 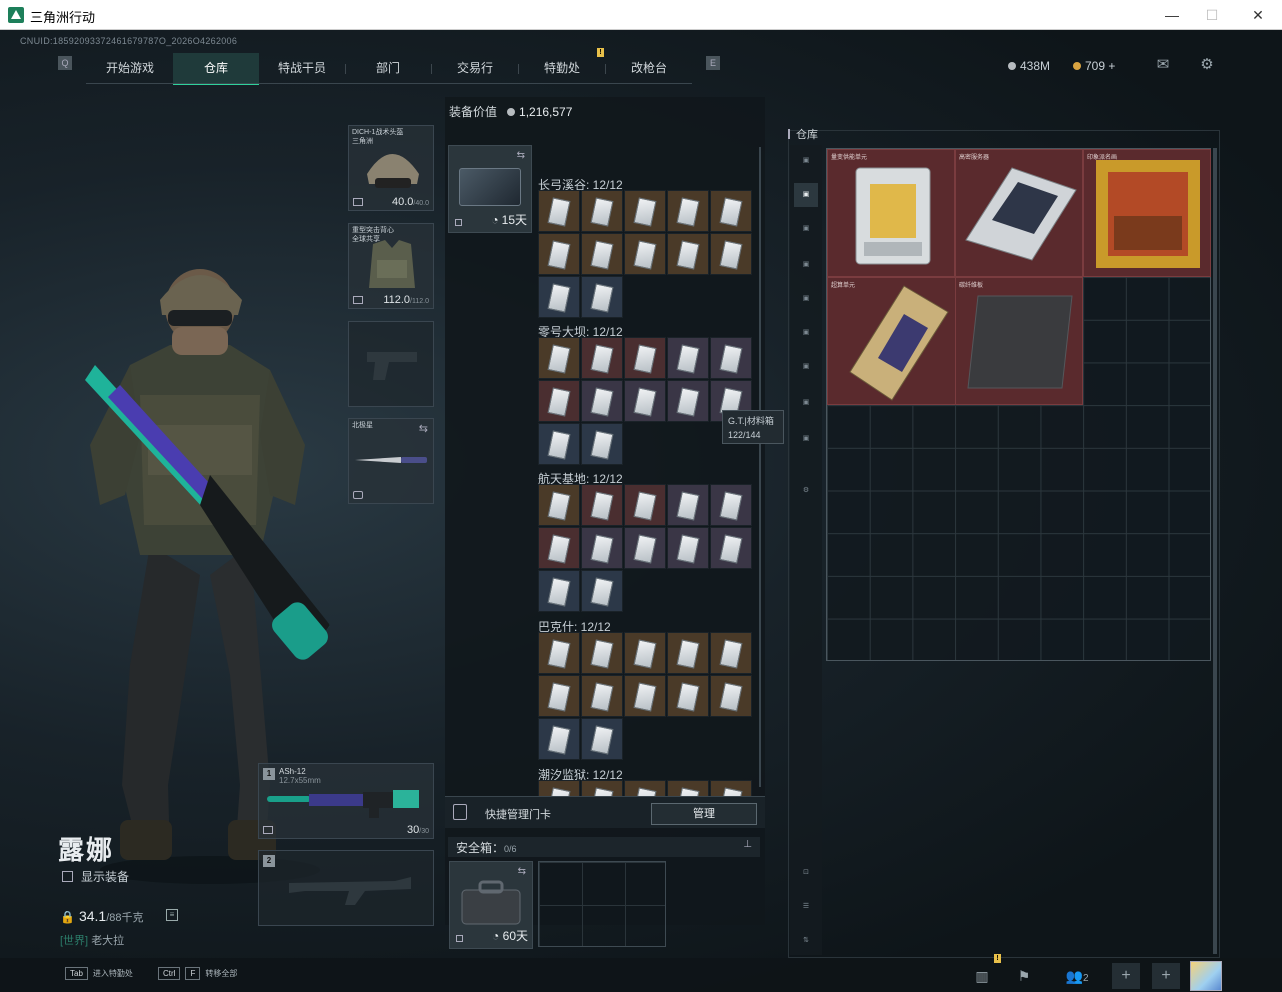 I want to click on primary-weapon-slot: 1 ASh-12 12.7x55mm 30/30, so click(x=346, y=801).